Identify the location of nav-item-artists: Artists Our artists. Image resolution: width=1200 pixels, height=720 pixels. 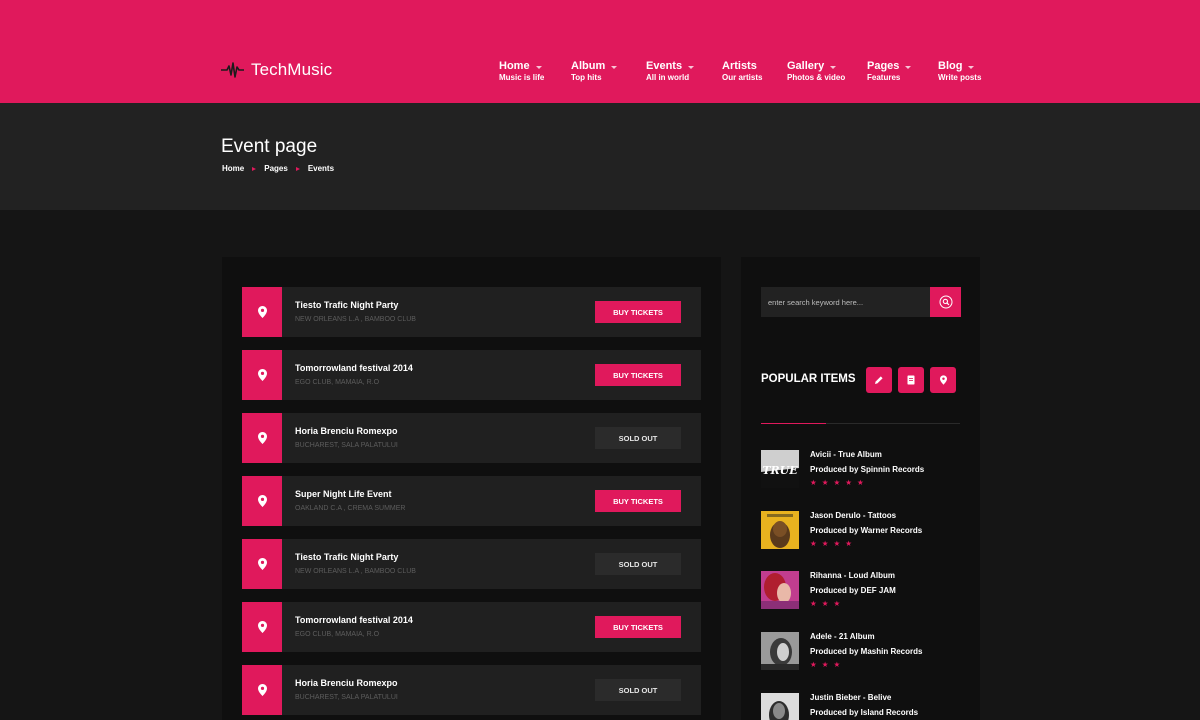
(742, 71).